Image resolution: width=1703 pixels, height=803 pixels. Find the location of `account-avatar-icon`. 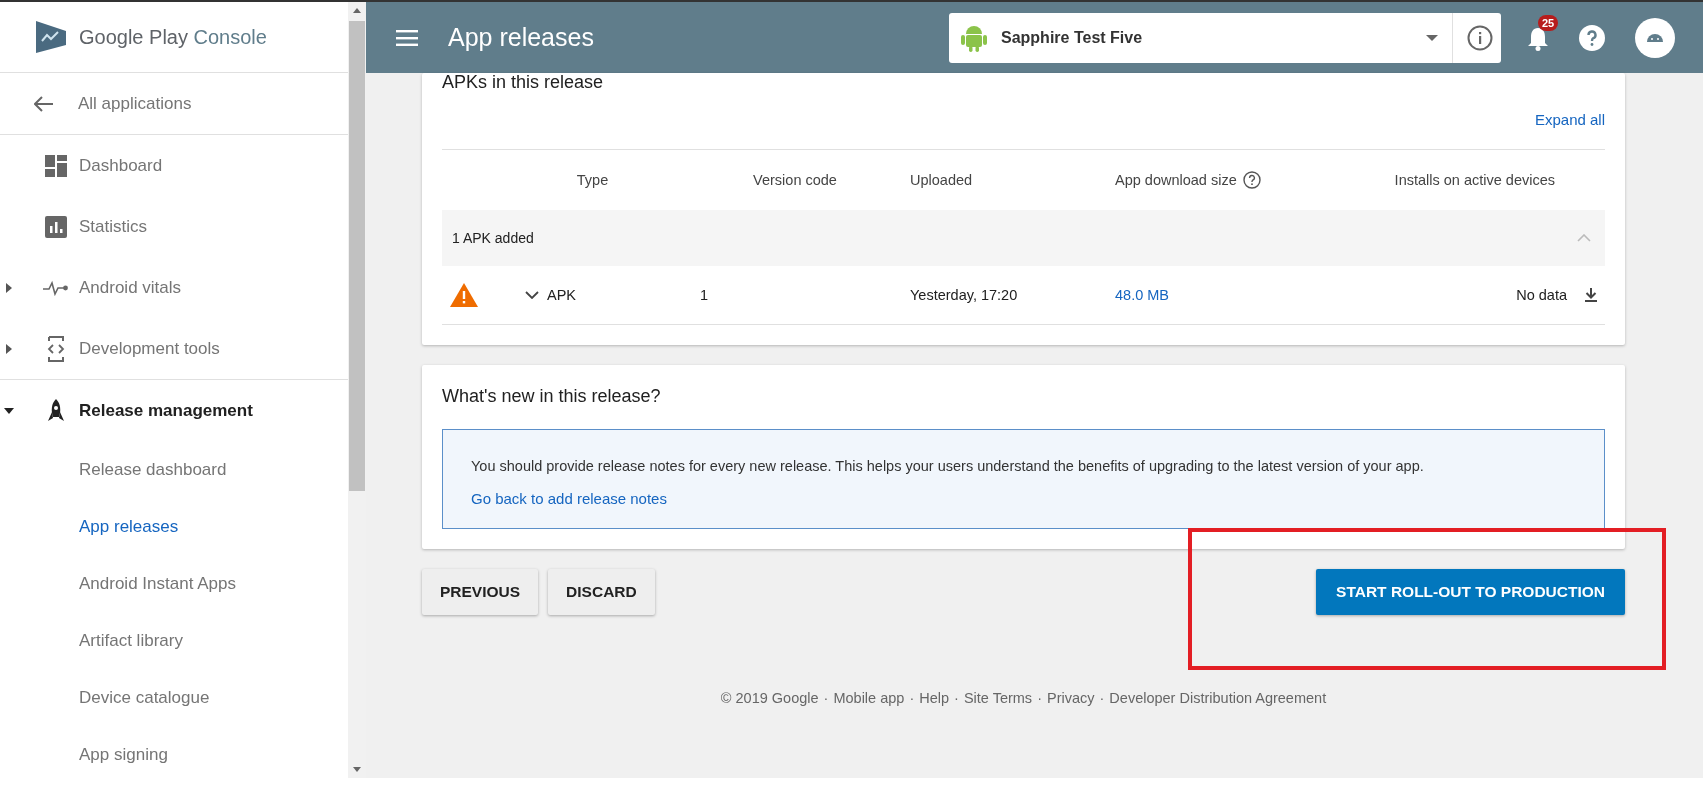

account-avatar-icon is located at coordinates (1655, 37).